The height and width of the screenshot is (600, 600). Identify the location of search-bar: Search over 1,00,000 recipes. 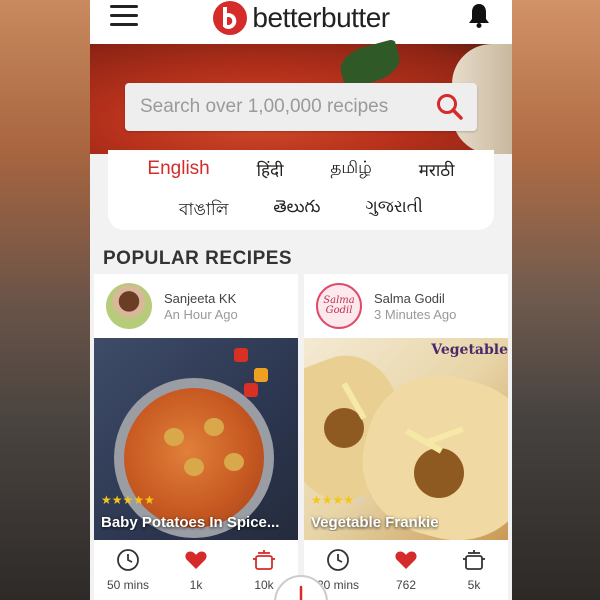
(301, 107).